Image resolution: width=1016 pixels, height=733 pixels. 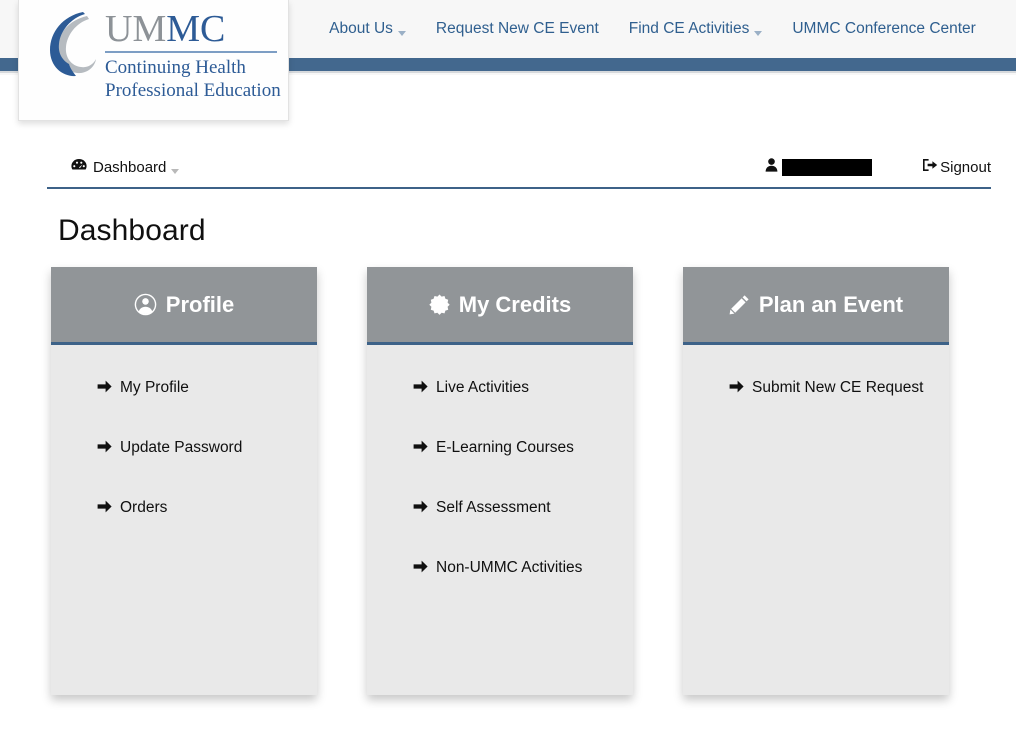 I want to click on nav-label-ummc-conference-center: UMMC Conference Center, so click(x=884, y=28).